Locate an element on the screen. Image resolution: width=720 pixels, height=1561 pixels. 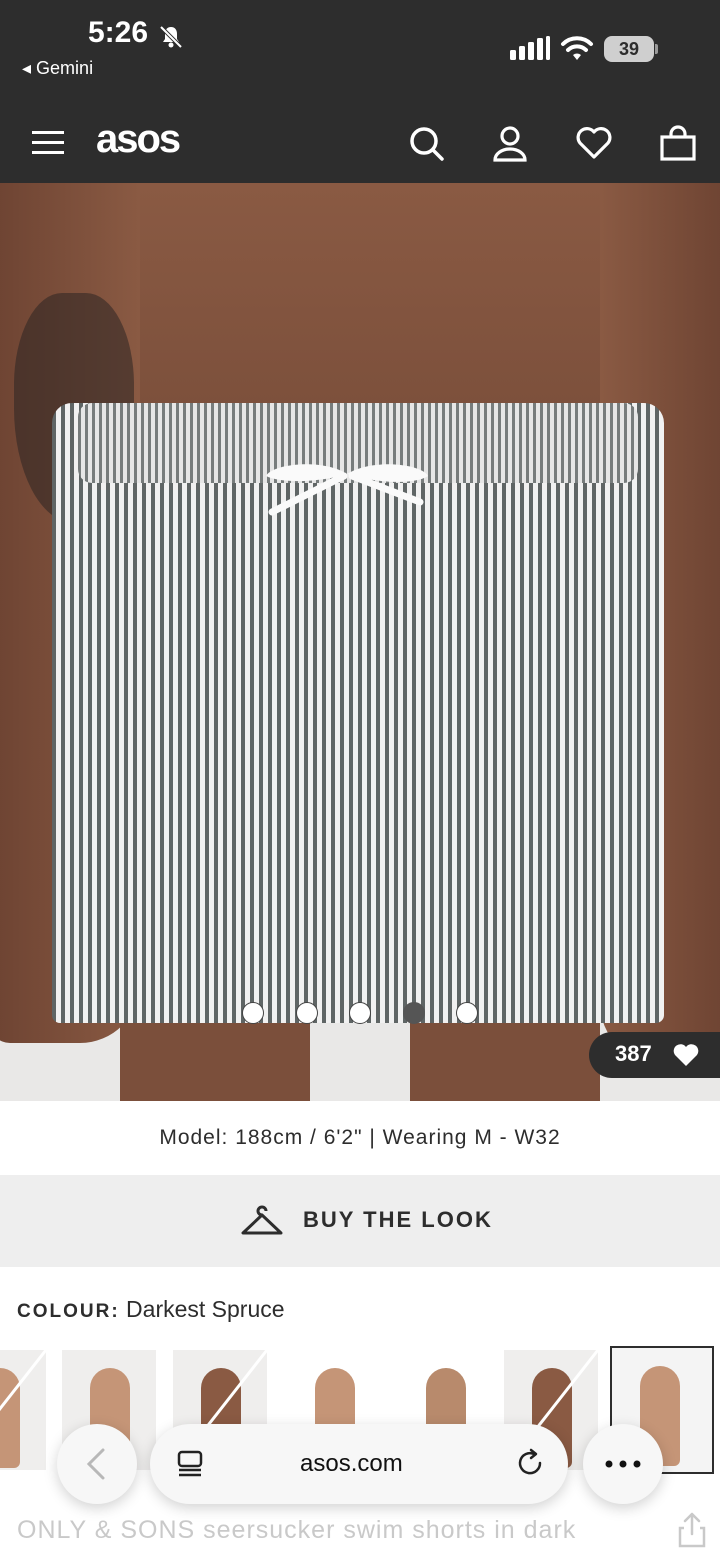
save-count-badge: 387 is located at coordinates (654, 1055).